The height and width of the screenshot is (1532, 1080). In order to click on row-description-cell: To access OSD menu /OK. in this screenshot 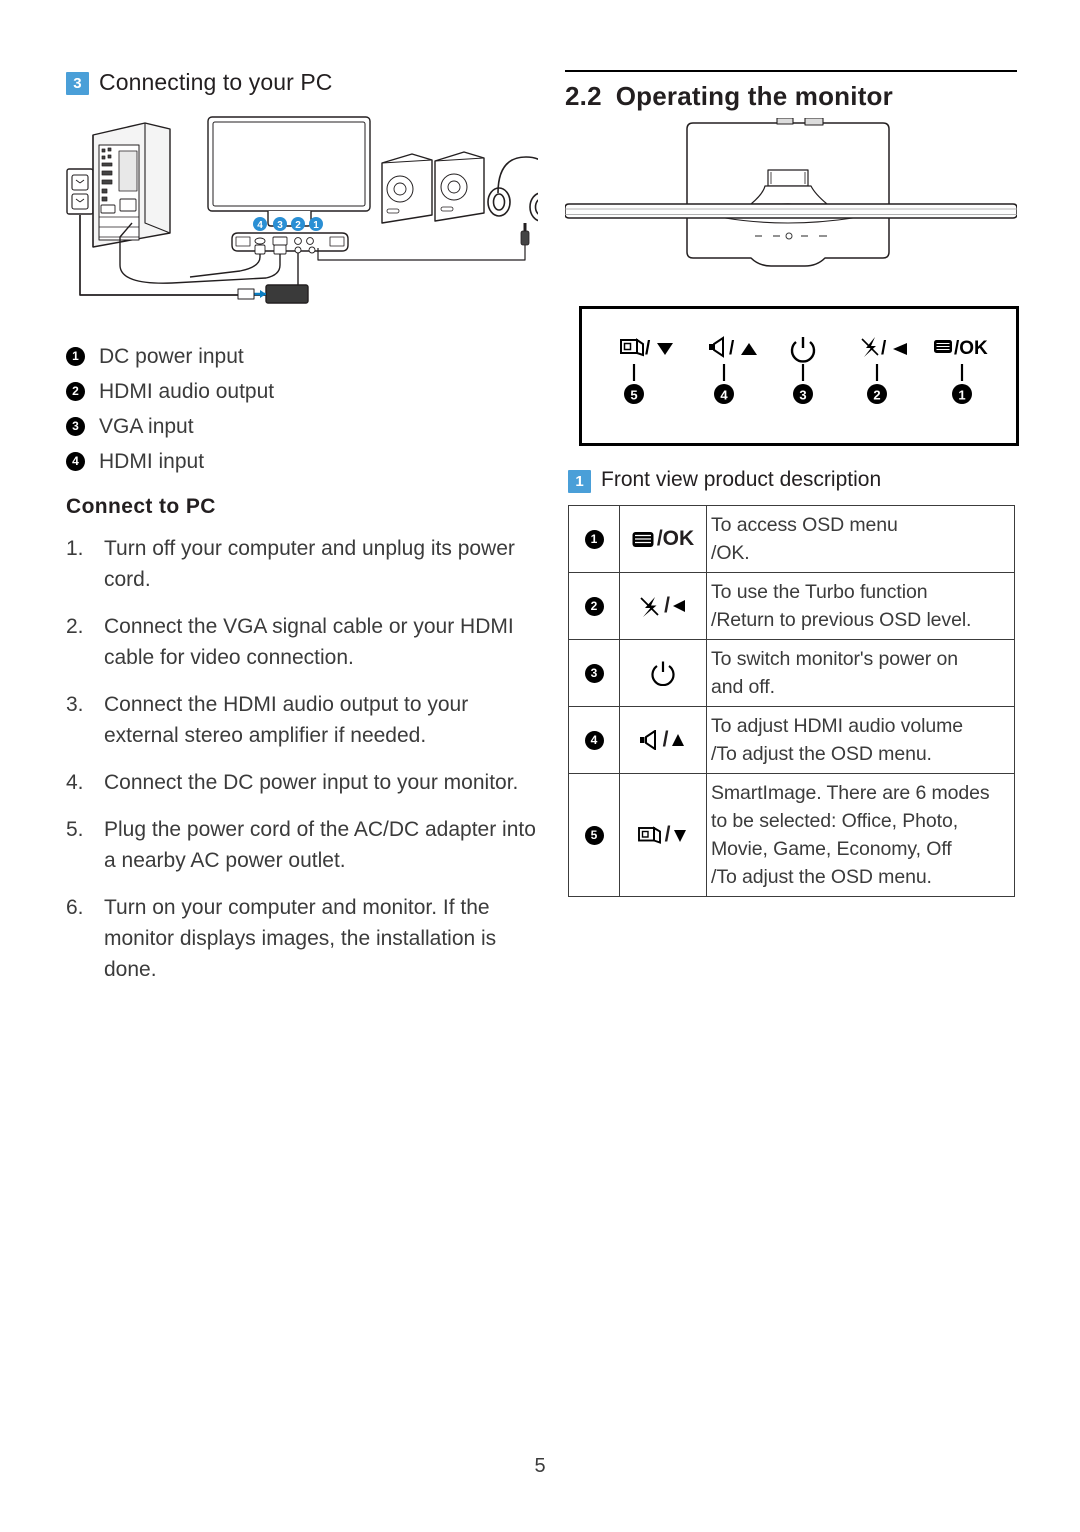, I will do `click(860, 539)`.